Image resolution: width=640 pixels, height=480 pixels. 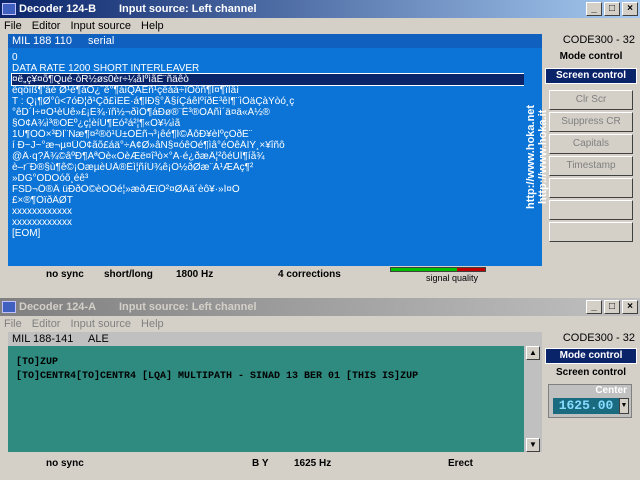 What do you see at coordinates (533, 353) in the screenshot?
I see `scroll-up-icon: ▲` at bounding box center [533, 353].